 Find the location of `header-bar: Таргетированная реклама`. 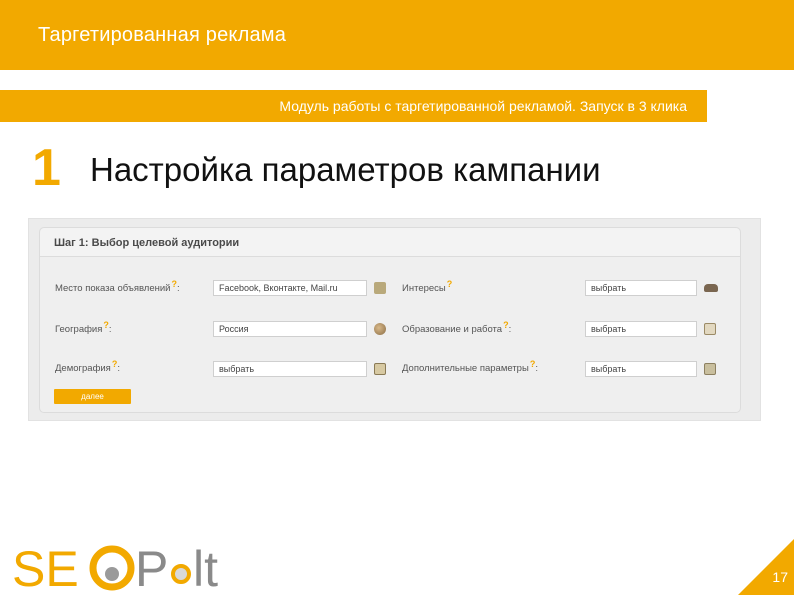

header-bar: Таргетированная реклама is located at coordinates (397, 35).